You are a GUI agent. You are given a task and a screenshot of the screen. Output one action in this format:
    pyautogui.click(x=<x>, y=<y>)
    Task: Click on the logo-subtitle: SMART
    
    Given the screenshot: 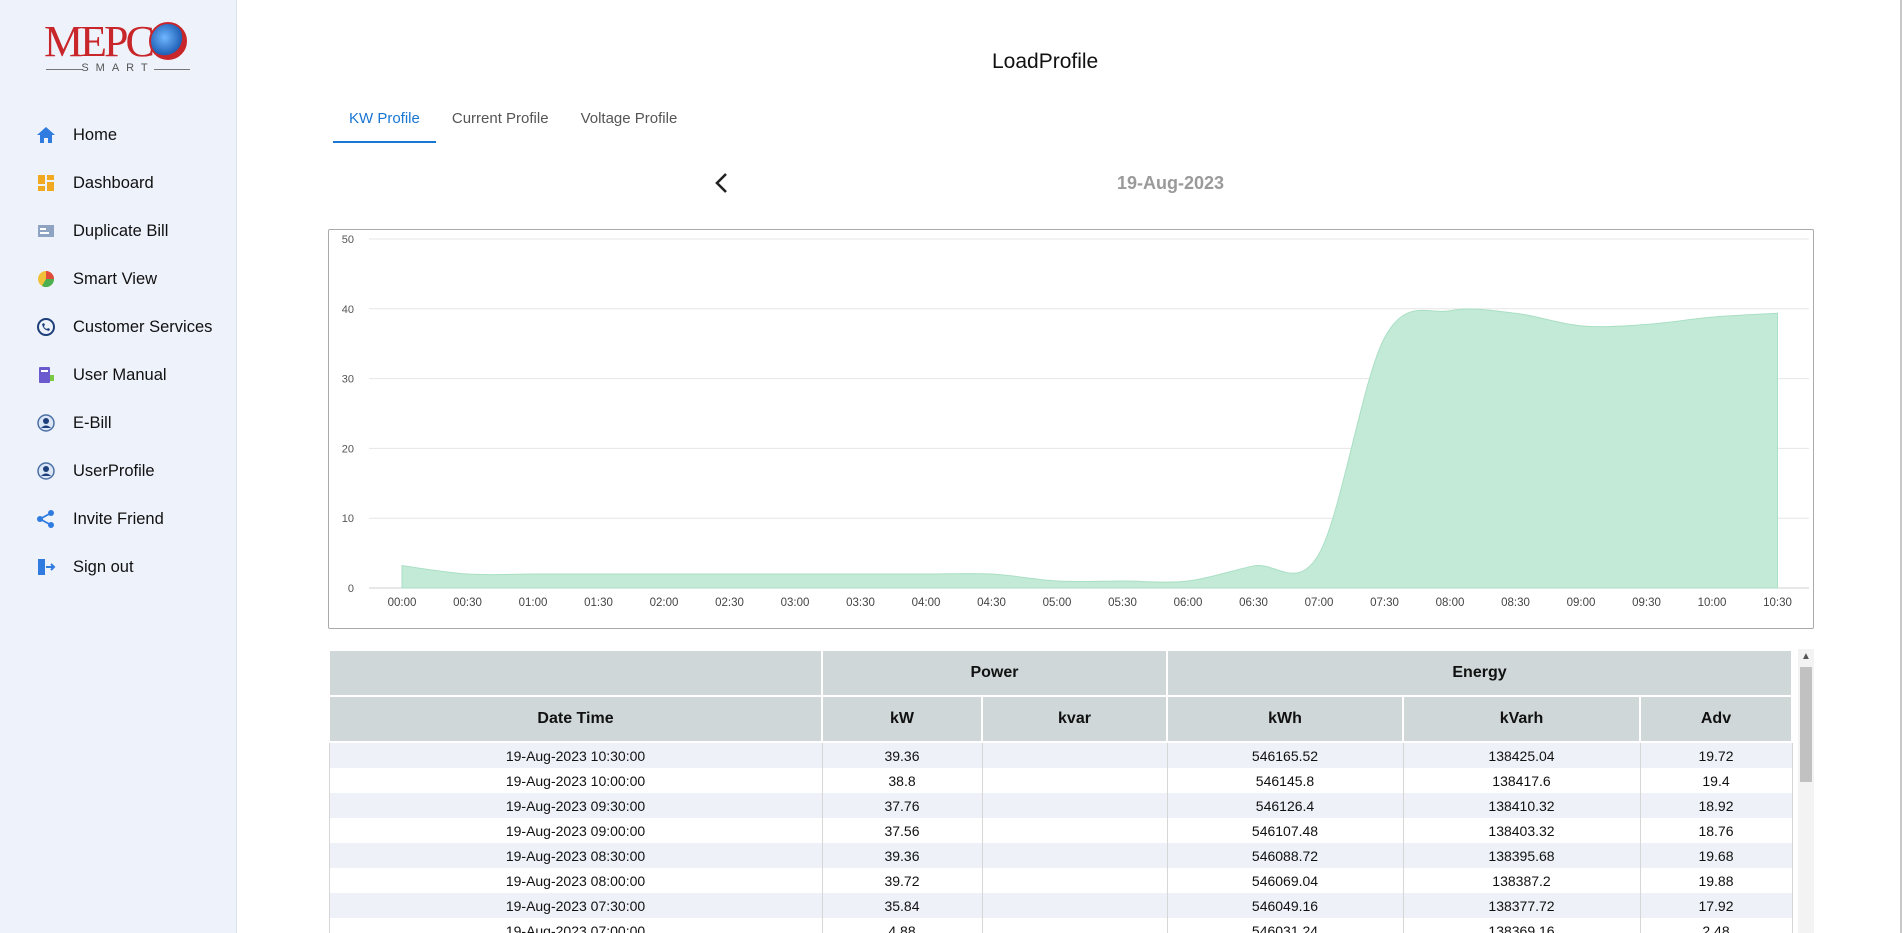 What is the action you would take?
    pyautogui.click(x=118, y=68)
    